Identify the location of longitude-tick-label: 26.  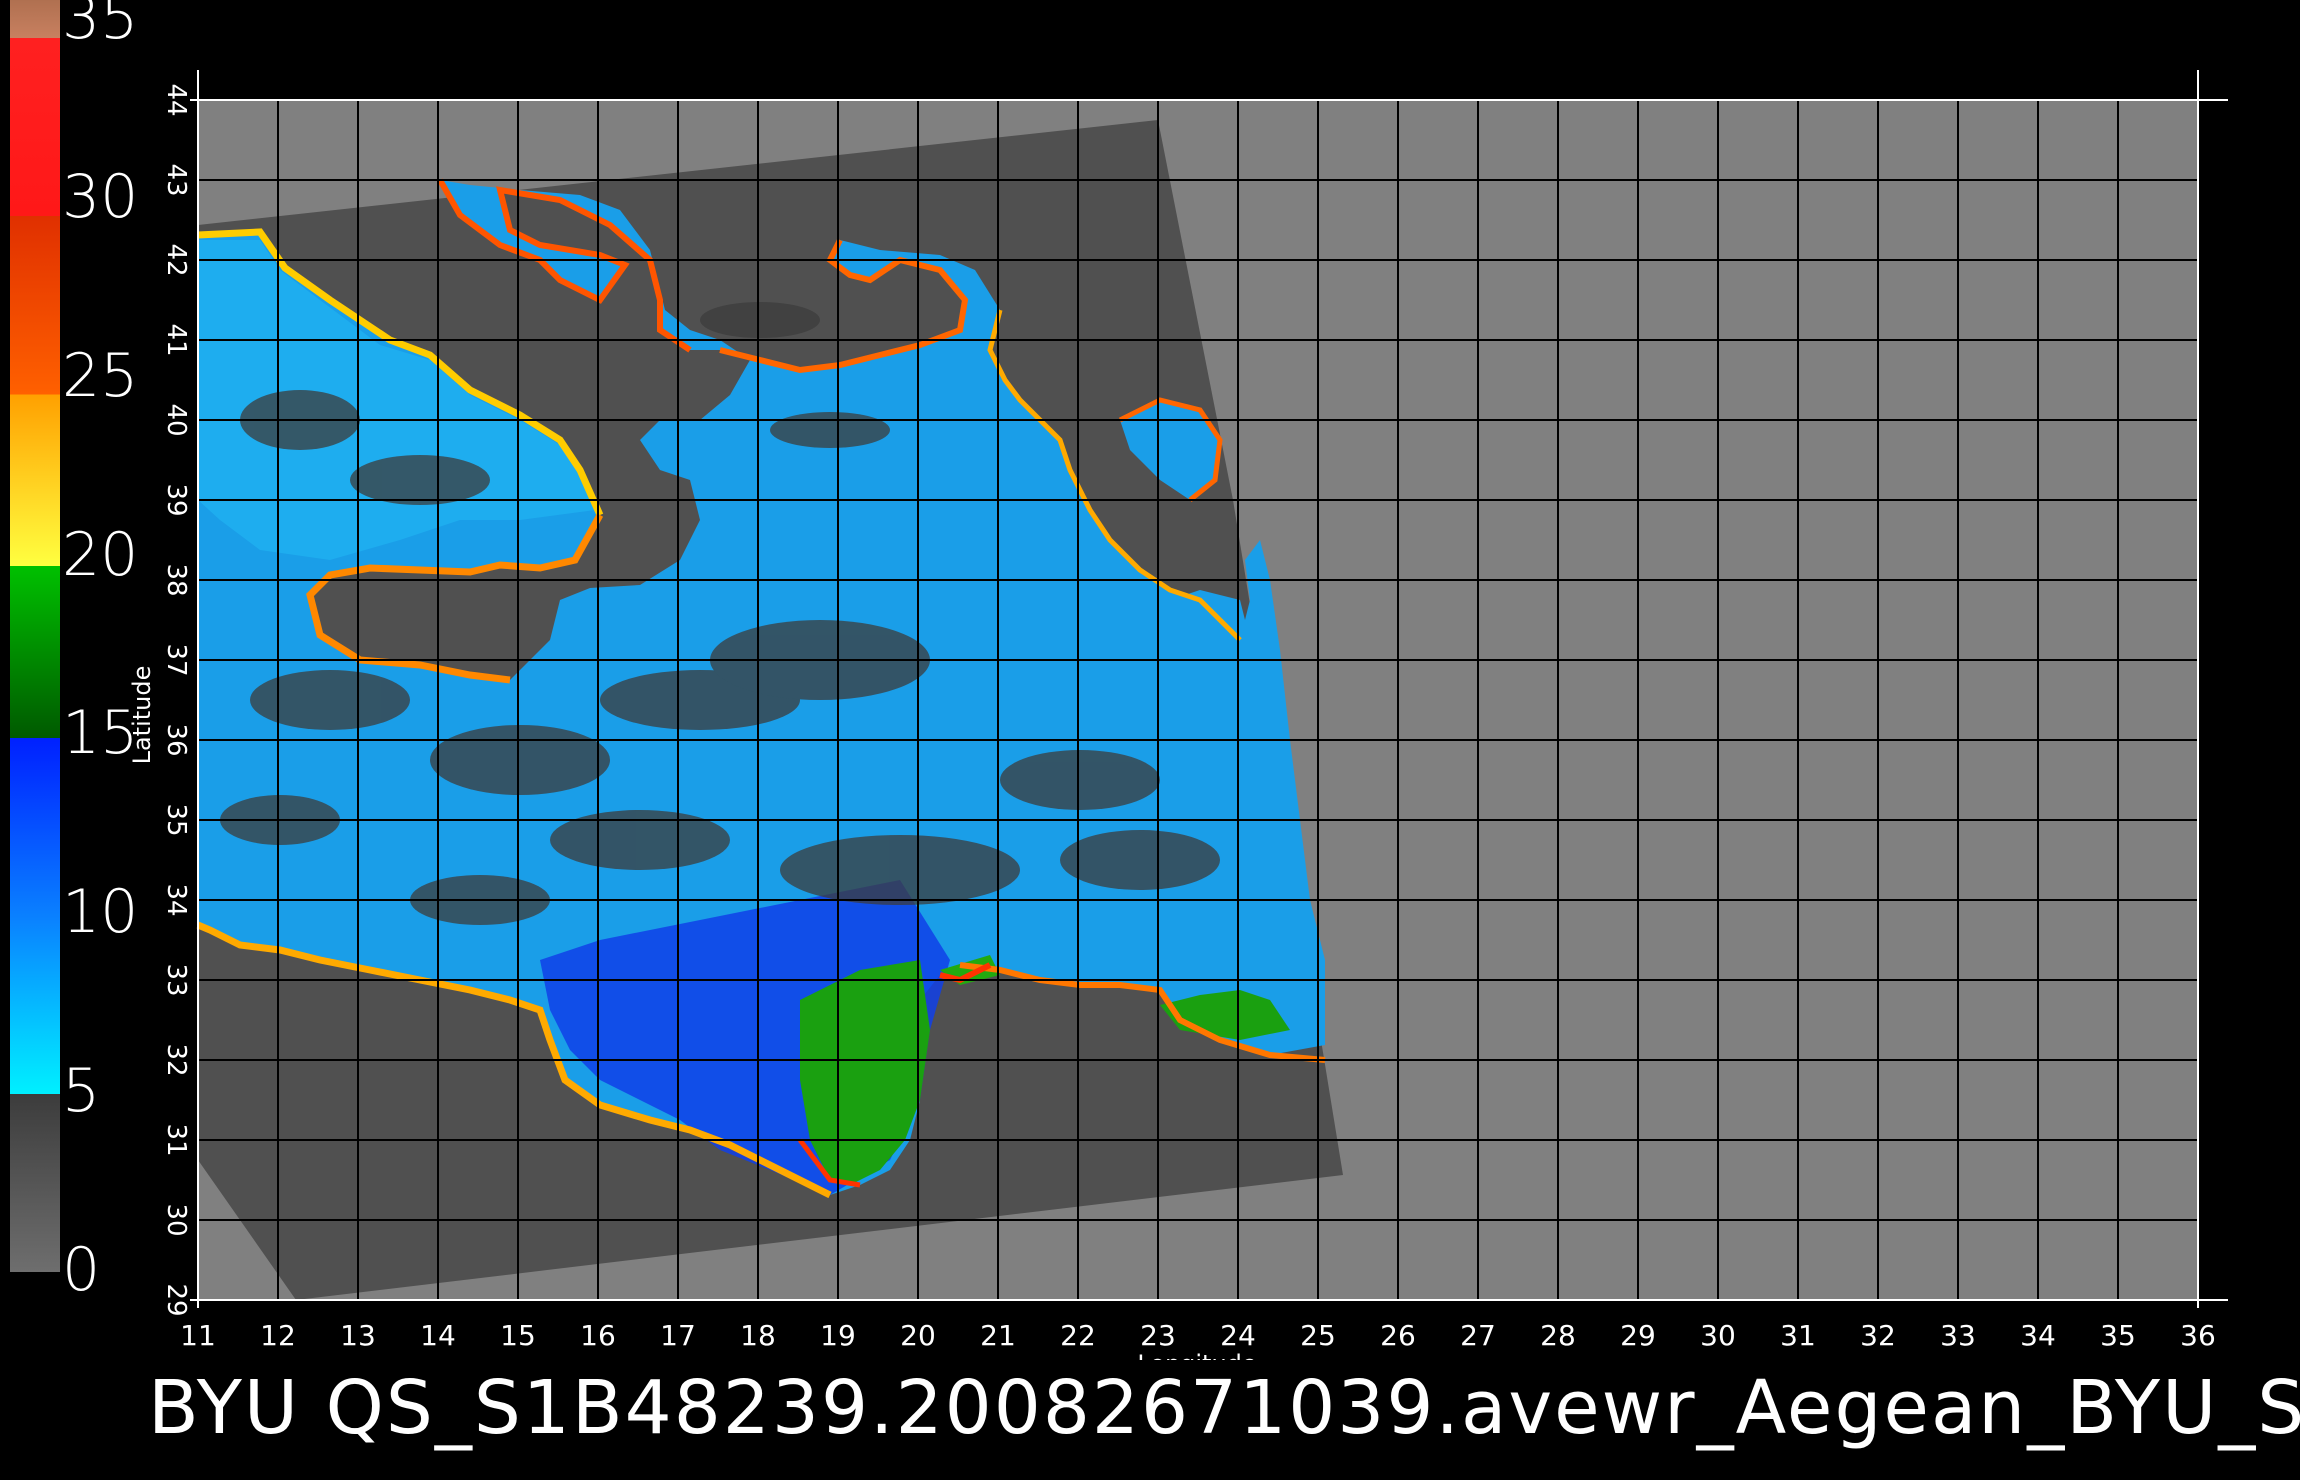
(1398, 1335).